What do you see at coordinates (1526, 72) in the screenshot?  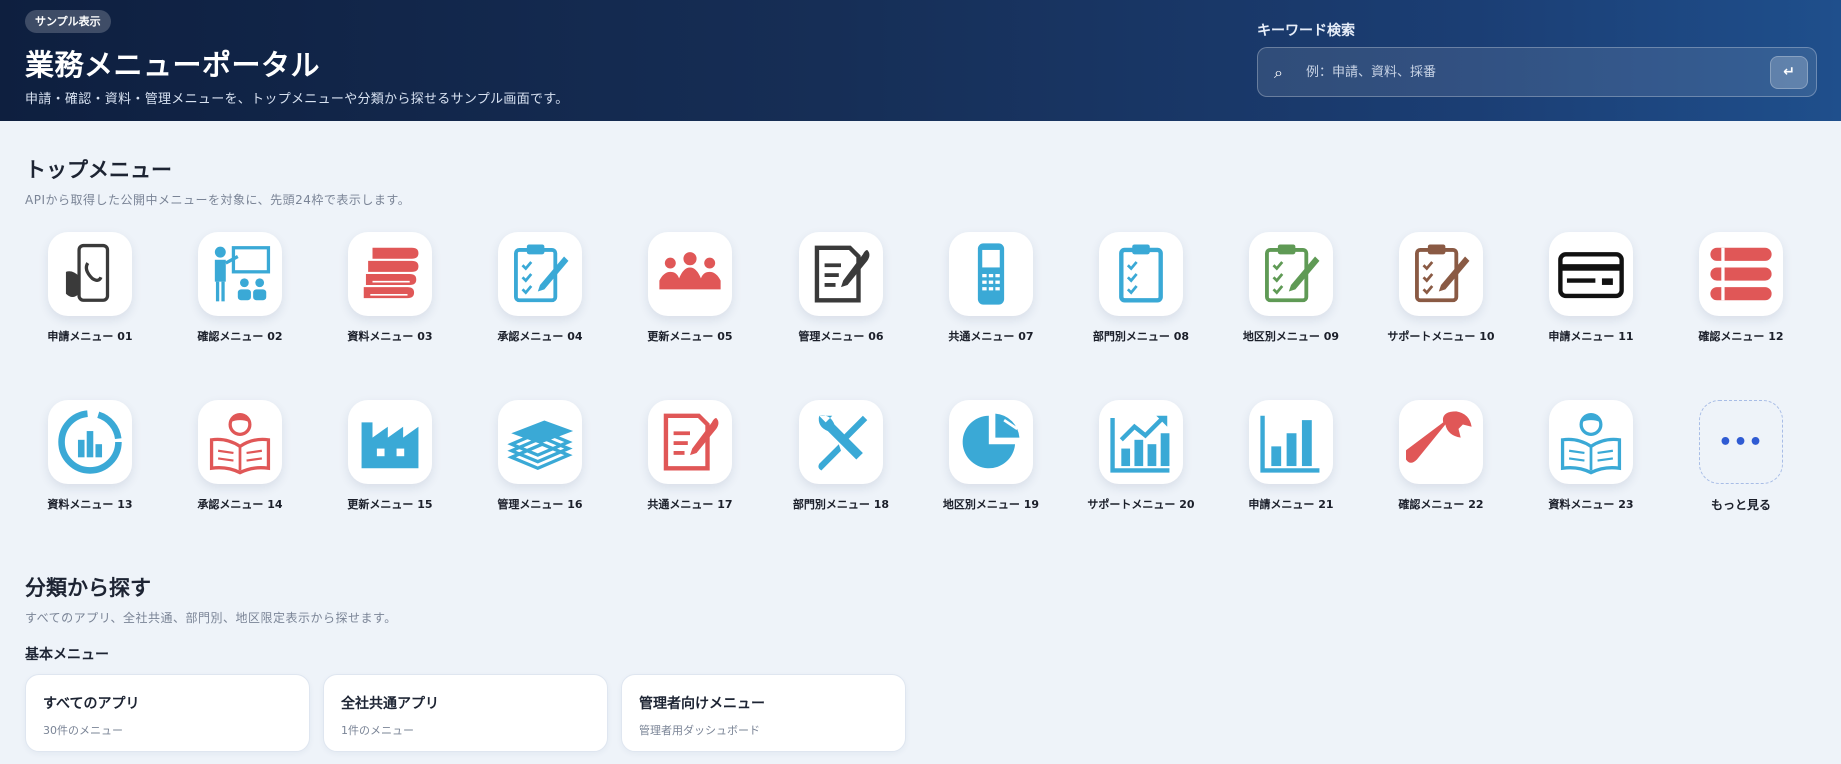 I see `search-input` at bounding box center [1526, 72].